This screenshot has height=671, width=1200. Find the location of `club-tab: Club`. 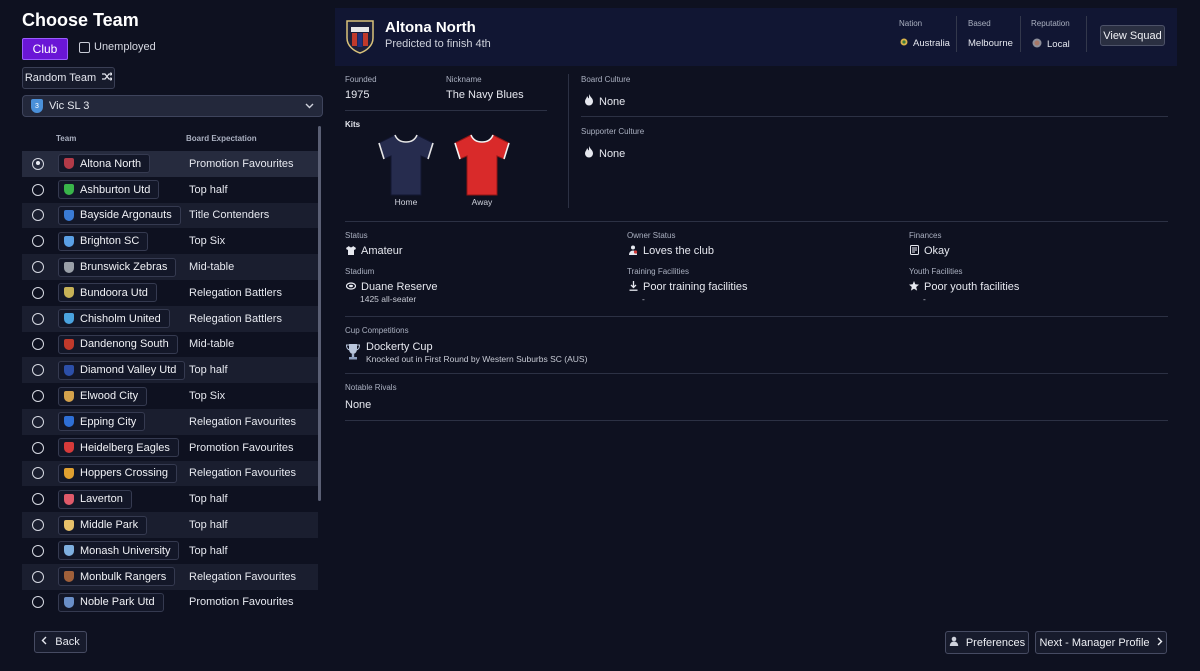

club-tab: Club is located at coordinates (45, 49).